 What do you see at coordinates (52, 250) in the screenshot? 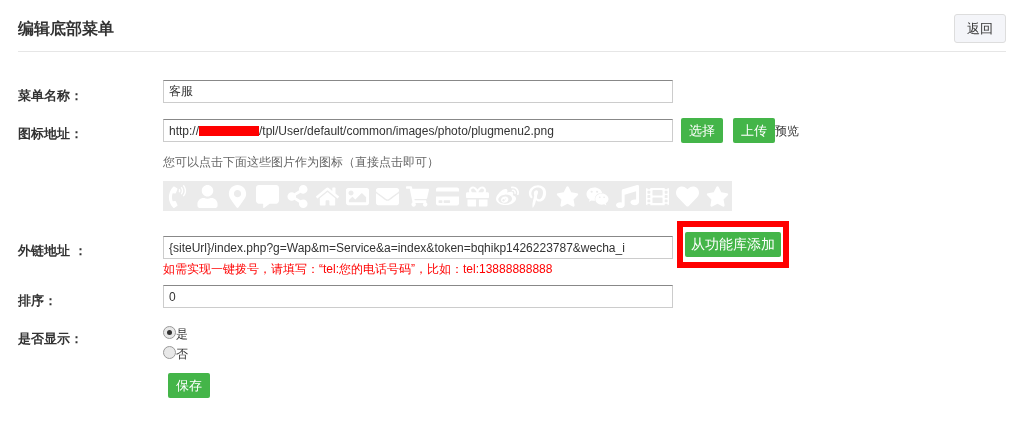
I see `field-label: 外链地址 ：` at bounding box center [52, 250].